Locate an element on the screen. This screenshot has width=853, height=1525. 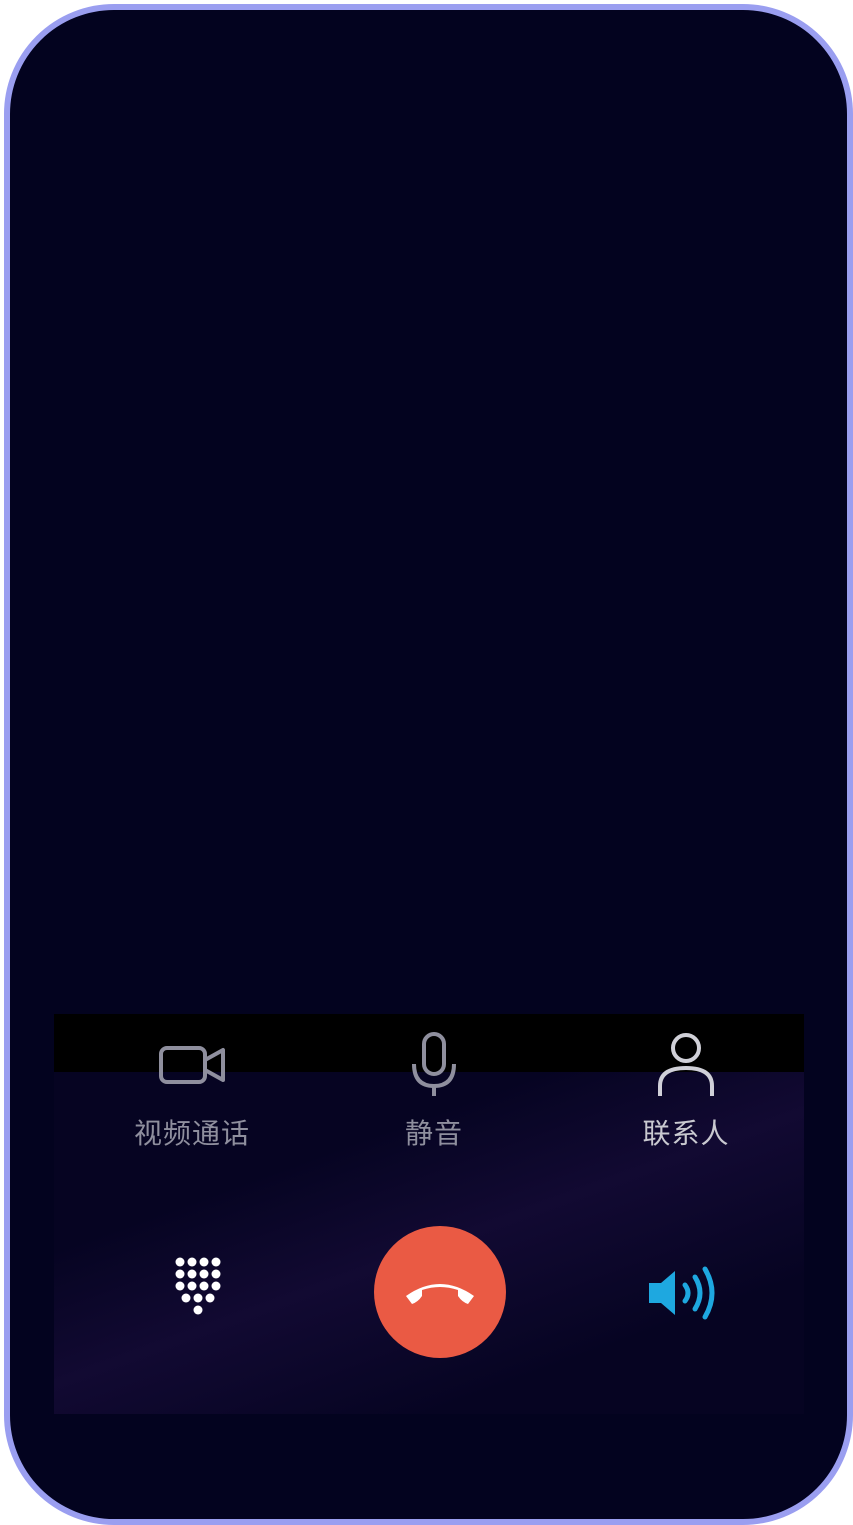
person-icon is located at coordinates (686, 1064).